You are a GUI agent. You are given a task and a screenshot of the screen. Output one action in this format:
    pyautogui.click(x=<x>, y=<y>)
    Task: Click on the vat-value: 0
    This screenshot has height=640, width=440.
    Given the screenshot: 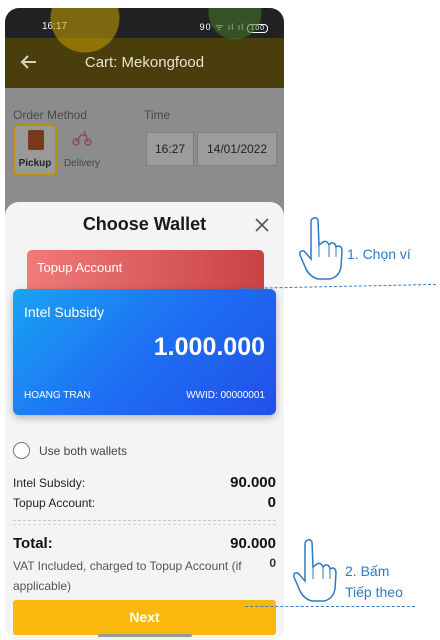 What is the action you would take?
    pyautogui.click(x=272, y=563)
    